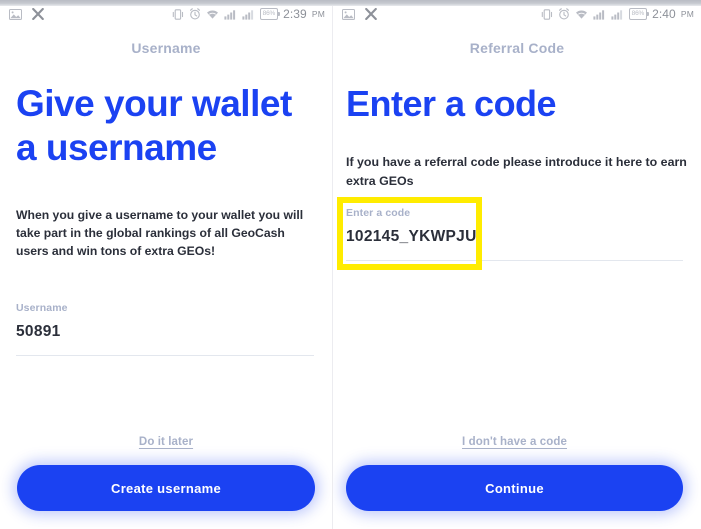  What do you see at coordinates (165, 356) in the screenshot?
I see `username-input-underline` at bounding box center [165, 356].